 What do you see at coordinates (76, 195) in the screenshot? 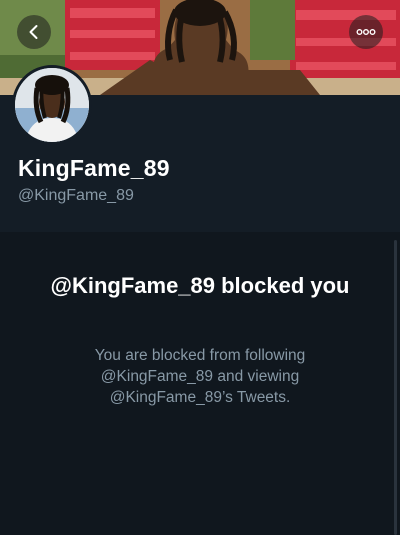
I see `profile-handle: @KingFame_89` at bounding box center [76, 195].